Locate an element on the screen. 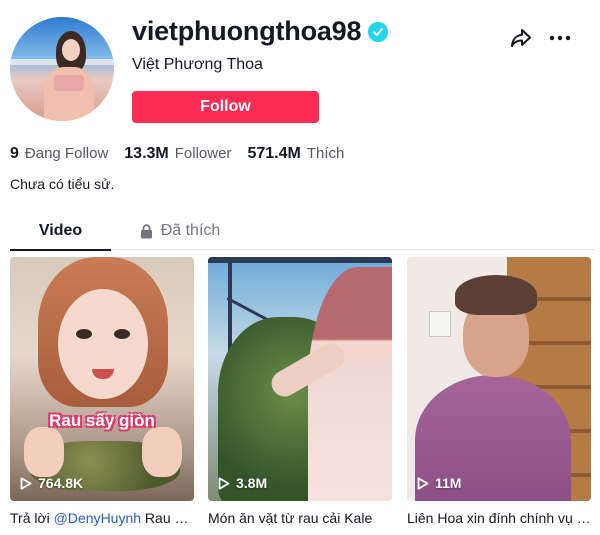 This screenshot has width=600, height=535. profile-avatar is located at coordinates (62, 69).